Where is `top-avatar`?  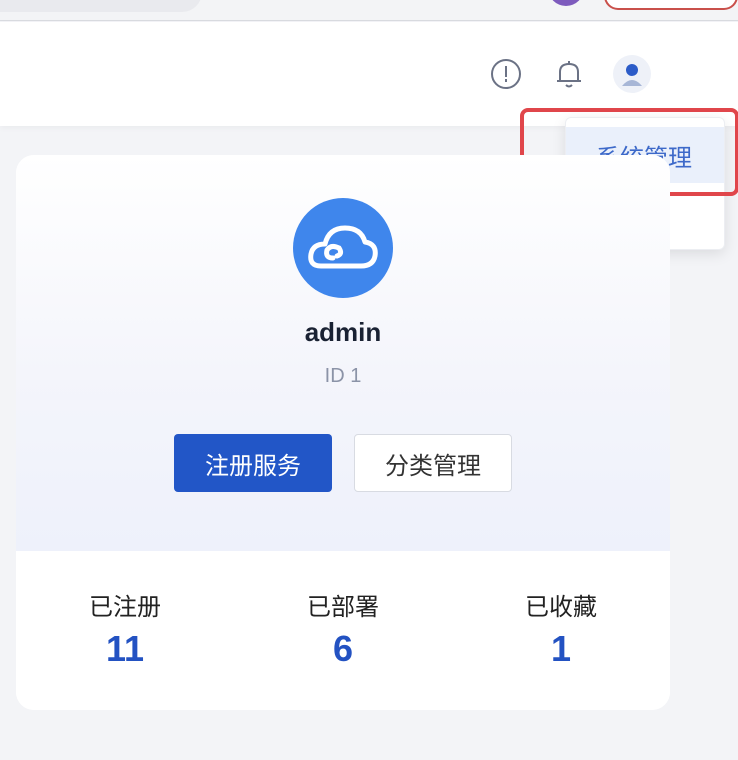 top-avatar is located at coordinates (566, 3).